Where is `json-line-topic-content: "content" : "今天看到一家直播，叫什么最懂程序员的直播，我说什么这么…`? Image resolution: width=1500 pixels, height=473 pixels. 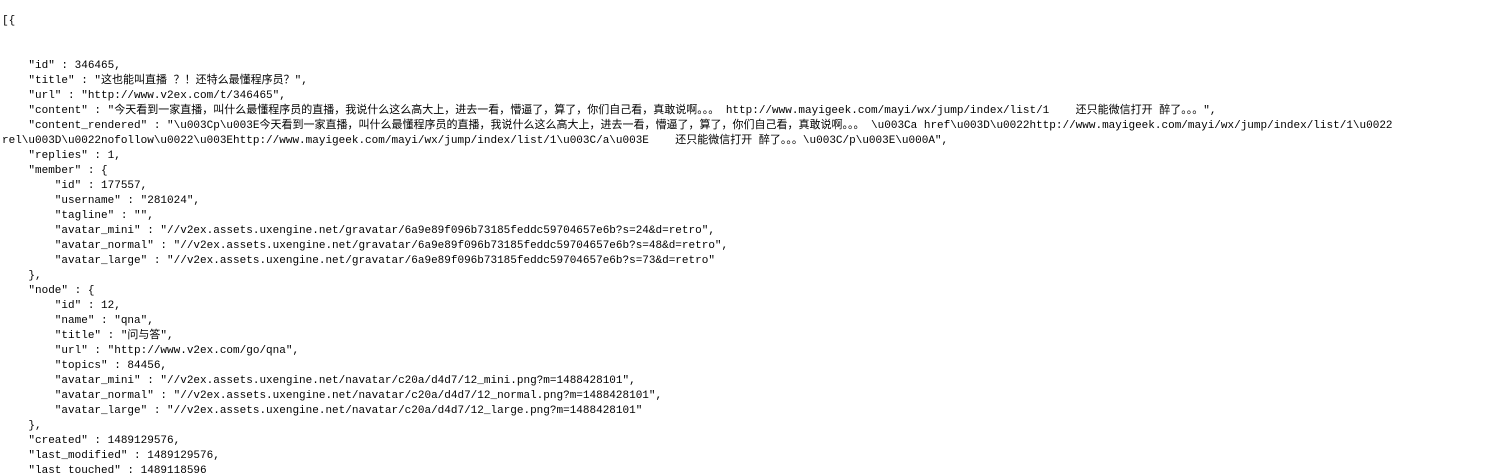 json-line-topic-content: "content" : "今天看到一家直播，叫什么最懂程序员的直播，我说什么这么… is located at coordinates (609, 111).